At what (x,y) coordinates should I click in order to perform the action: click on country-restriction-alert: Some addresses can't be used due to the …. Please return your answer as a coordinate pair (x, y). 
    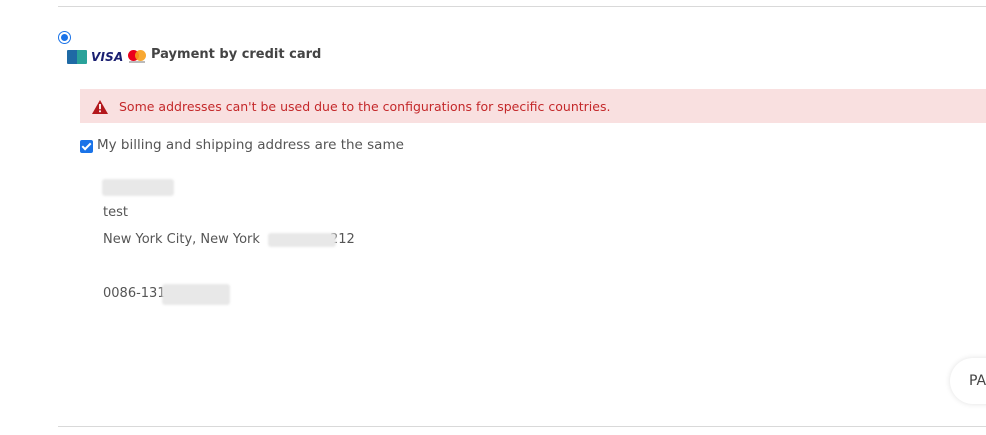
    Looking at the image, I should click on (533, 106).